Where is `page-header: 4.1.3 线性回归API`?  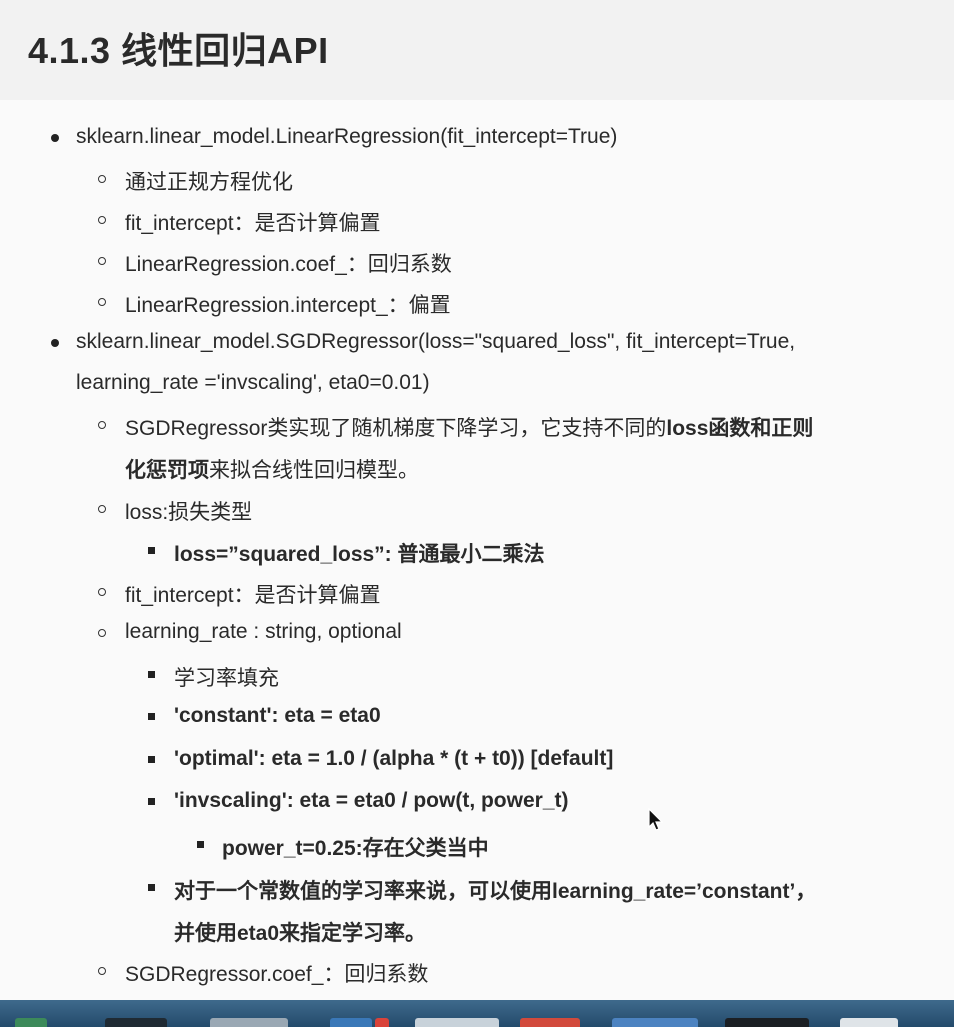
page-header: 4.1.3 线性回归API is located at coordinates (477, 50).